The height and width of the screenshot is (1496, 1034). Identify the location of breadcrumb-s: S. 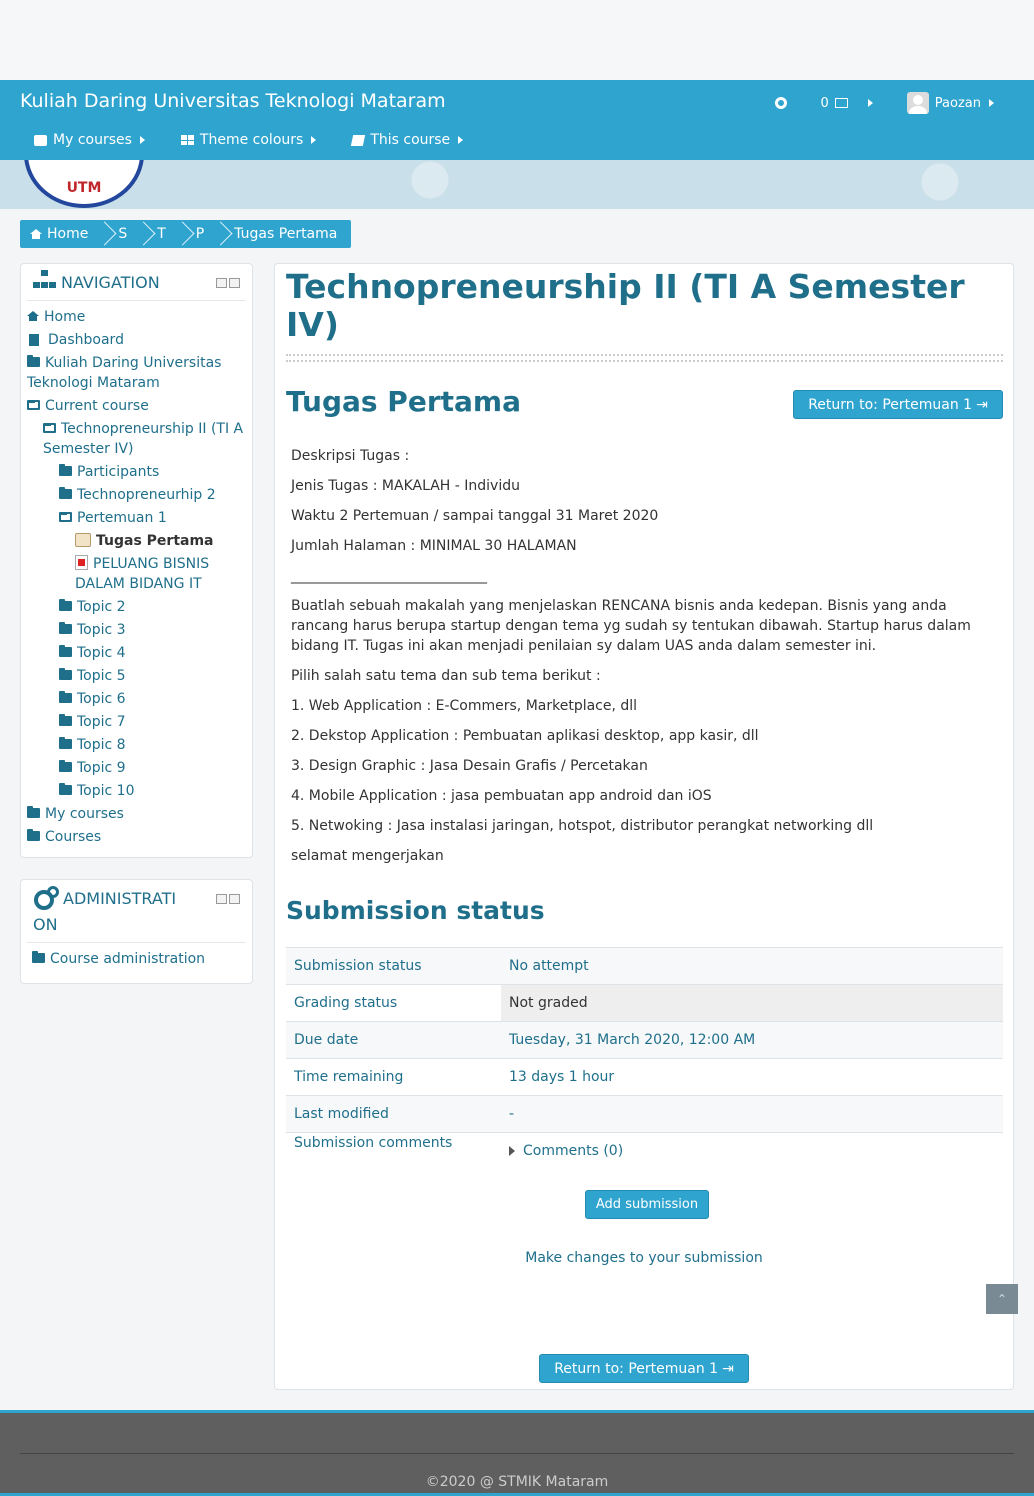
(122, 234).